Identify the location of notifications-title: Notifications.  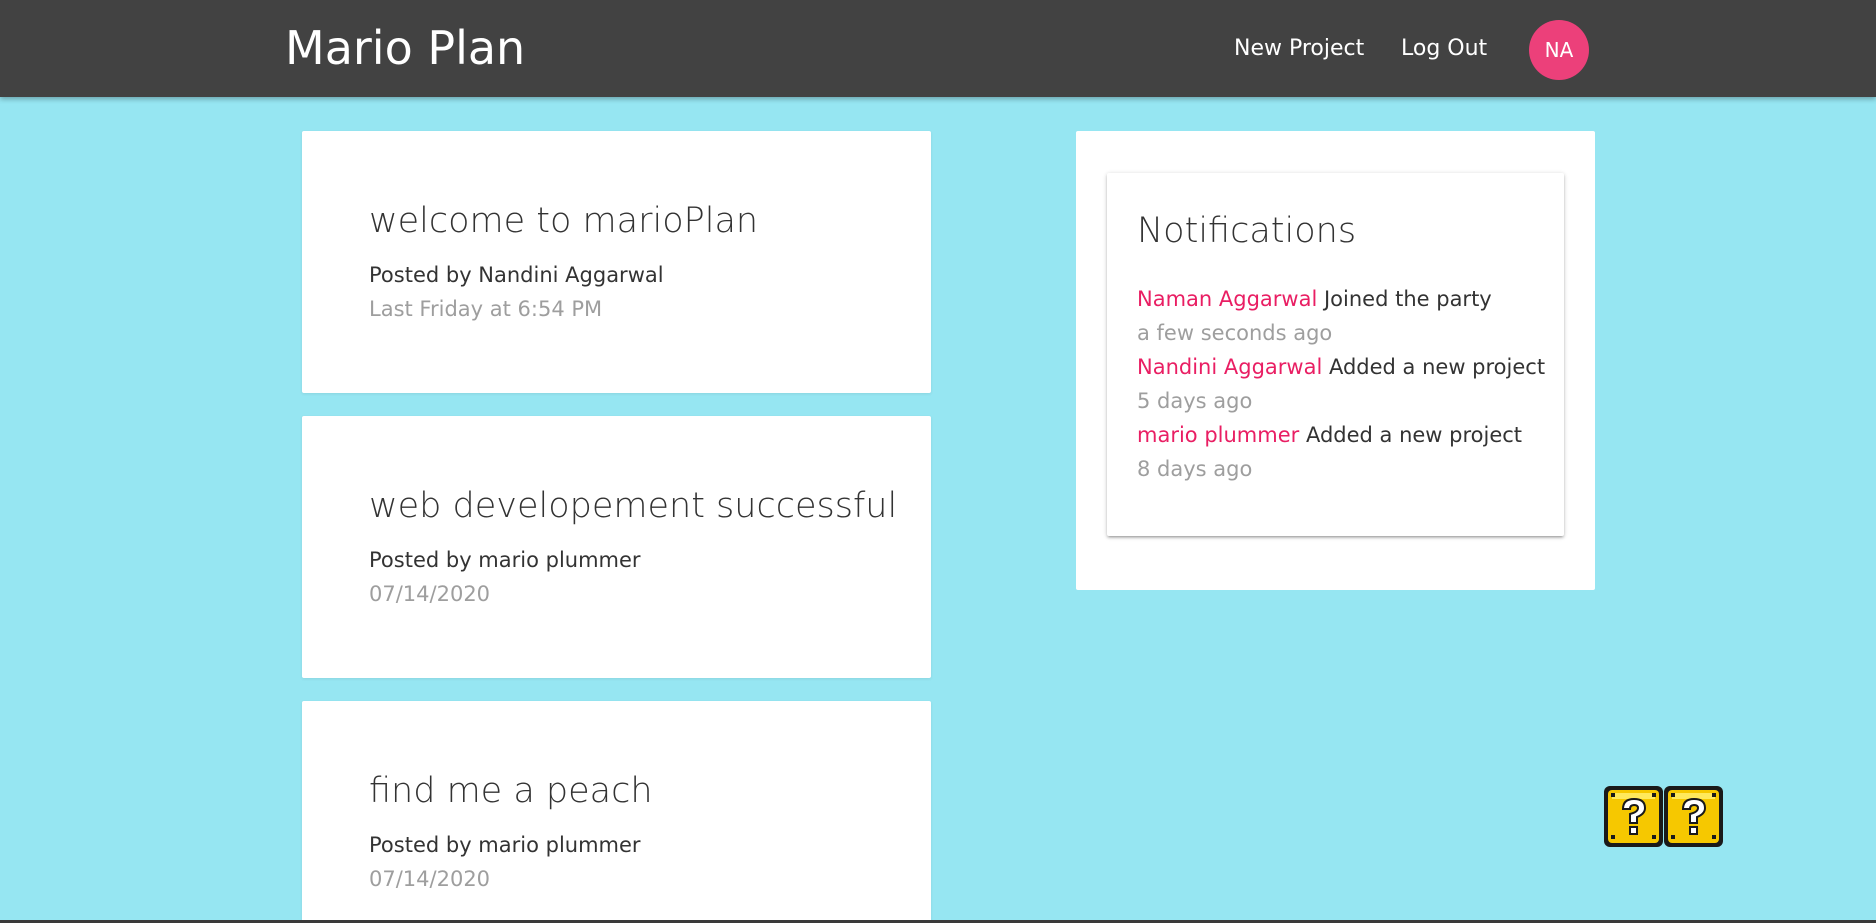
(1247, 231).